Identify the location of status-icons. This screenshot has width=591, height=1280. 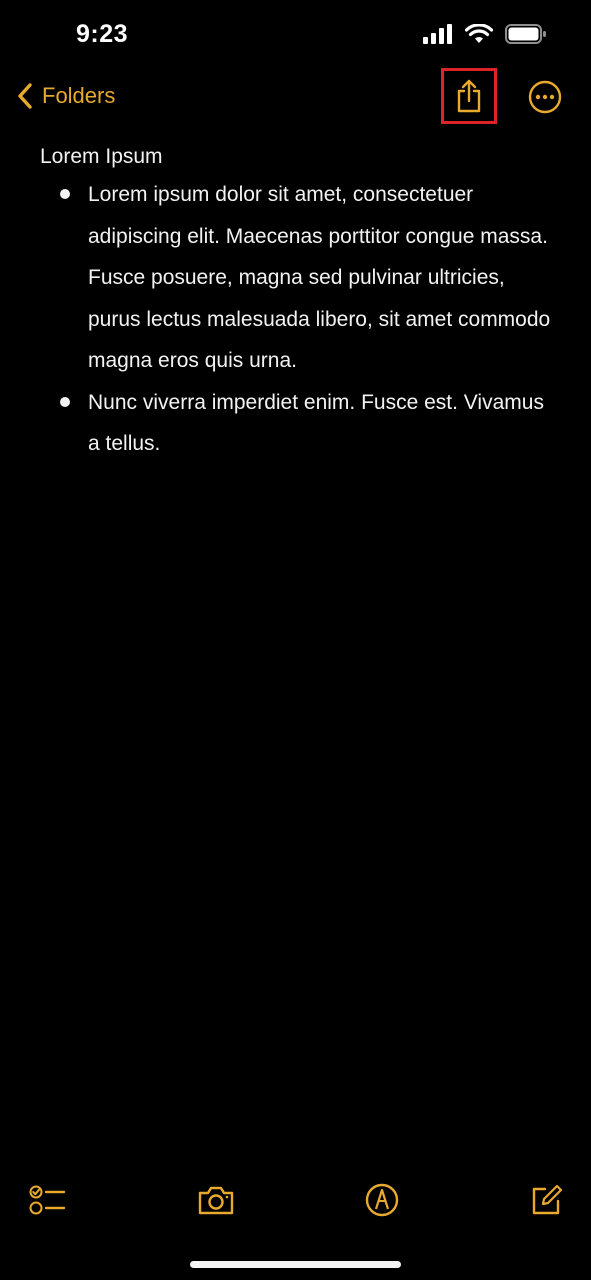
(485, 34).